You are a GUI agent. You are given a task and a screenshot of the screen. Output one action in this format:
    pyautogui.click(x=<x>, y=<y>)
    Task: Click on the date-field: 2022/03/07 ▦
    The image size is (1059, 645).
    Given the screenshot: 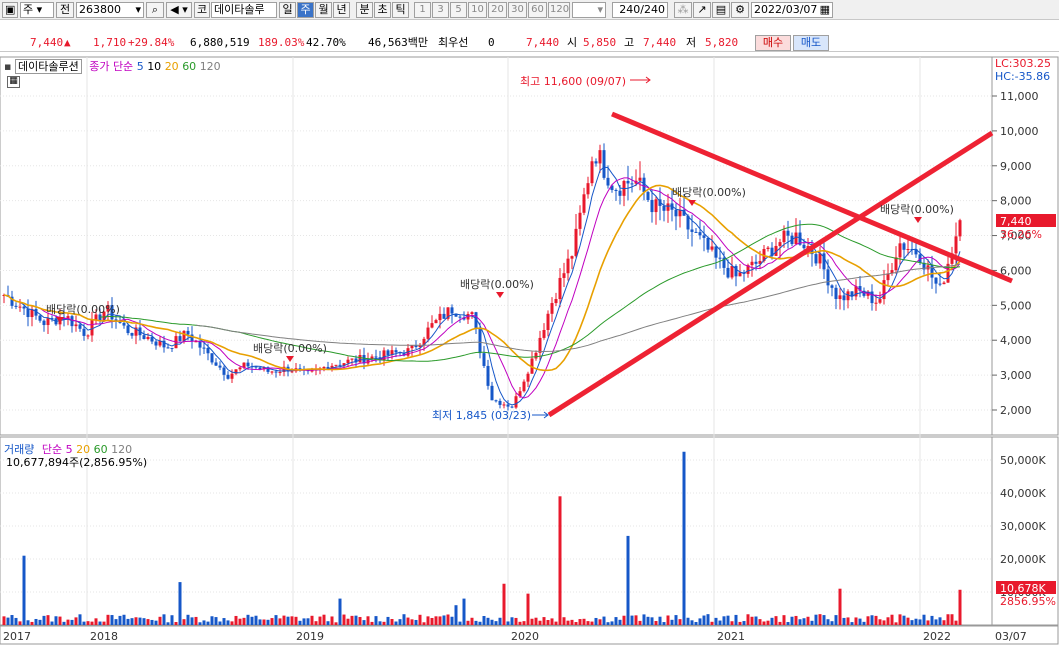 What is the action you would take?
    pyautogui.click(x=792, y=10)
    